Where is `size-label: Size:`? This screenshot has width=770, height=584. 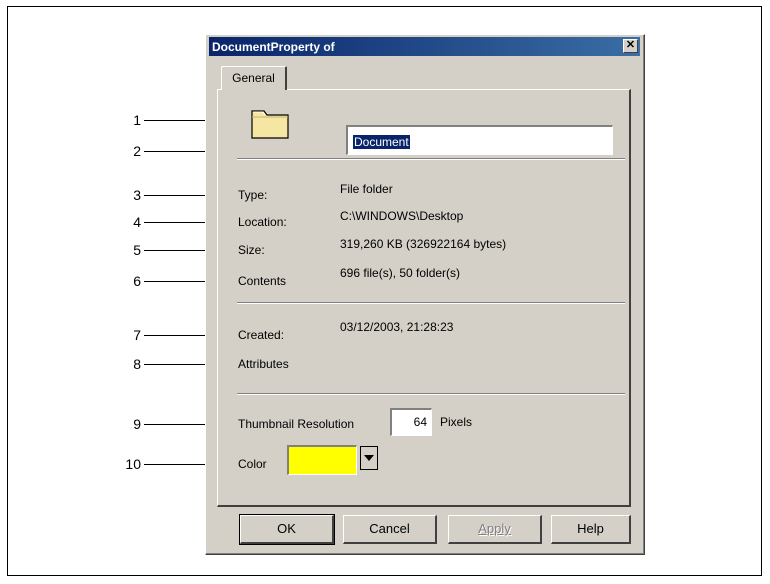
size-label: Size: is located at coordinates (251, 250).